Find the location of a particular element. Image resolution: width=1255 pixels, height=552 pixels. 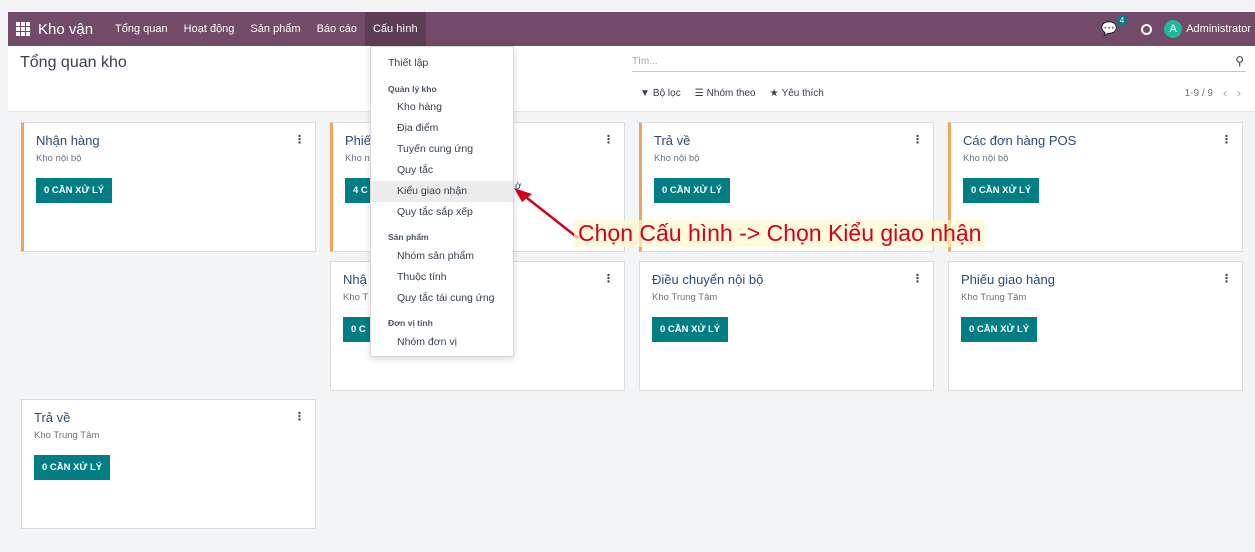

star-icon: ★ is located at coordinates (774, 93).